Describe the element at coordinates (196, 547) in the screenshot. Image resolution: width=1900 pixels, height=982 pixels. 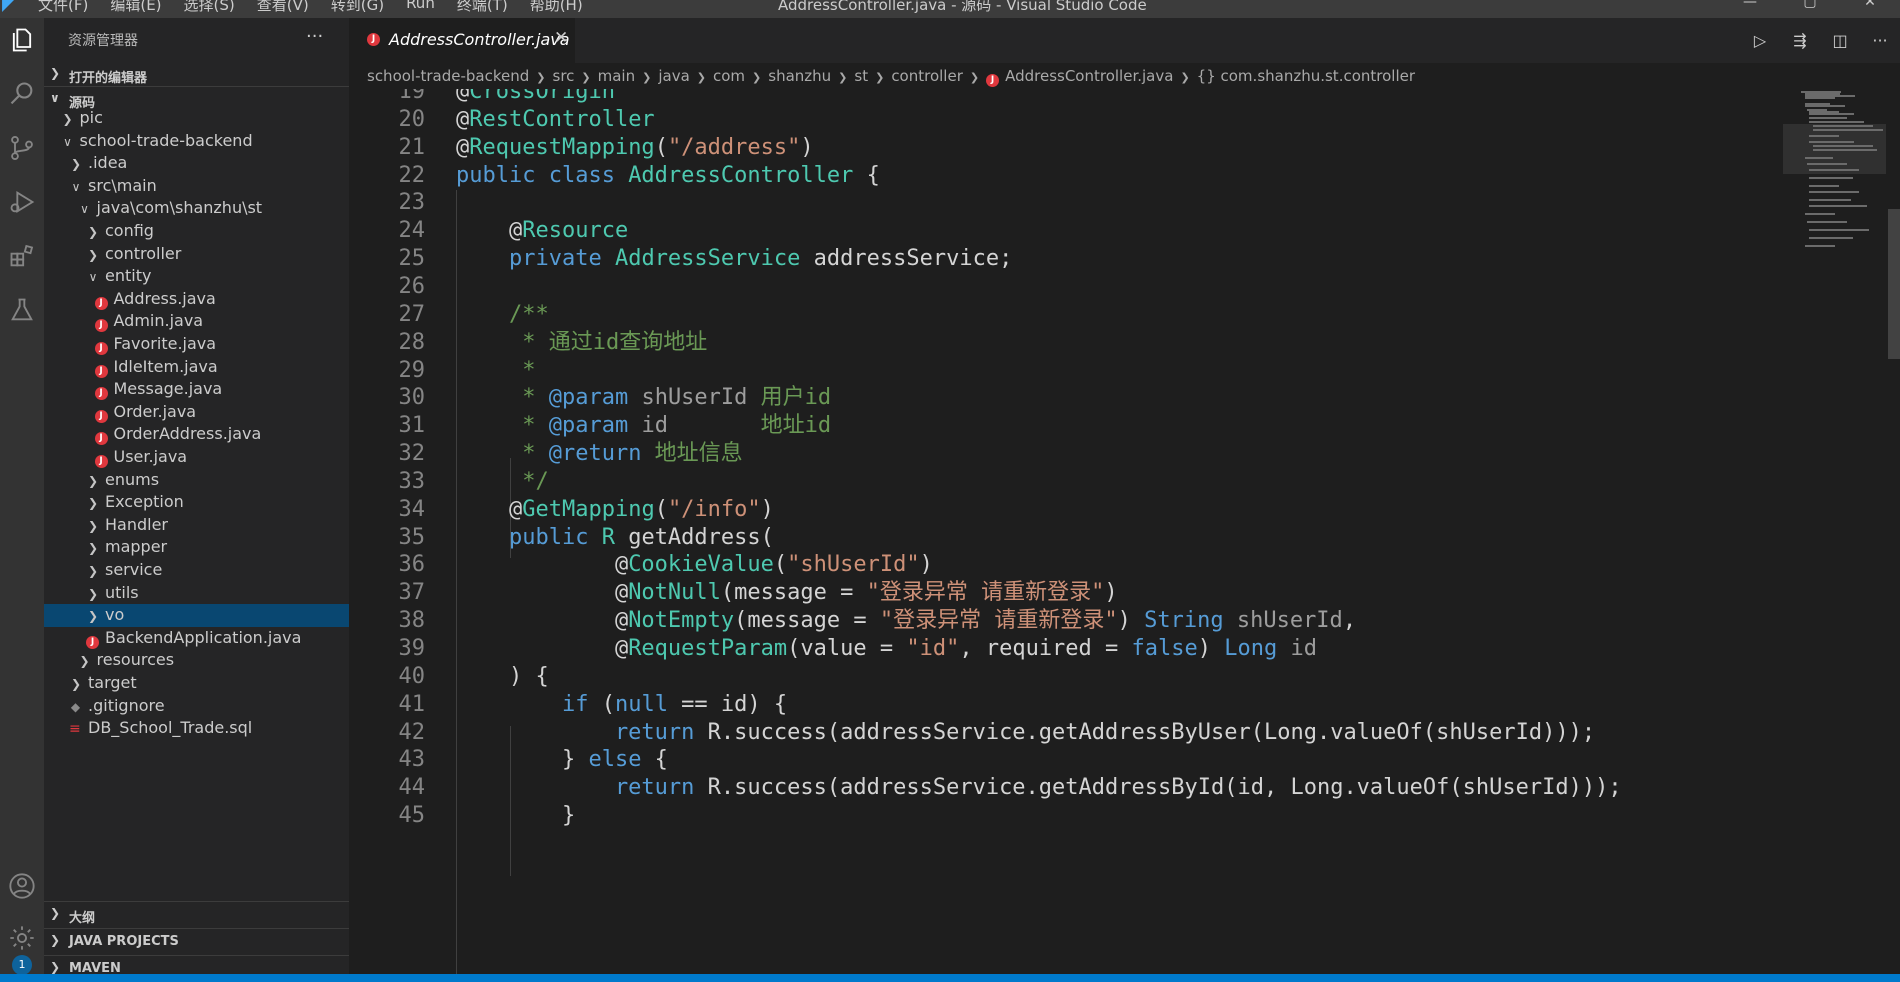
I see `tree-folder: ❯ mapper` at that location.